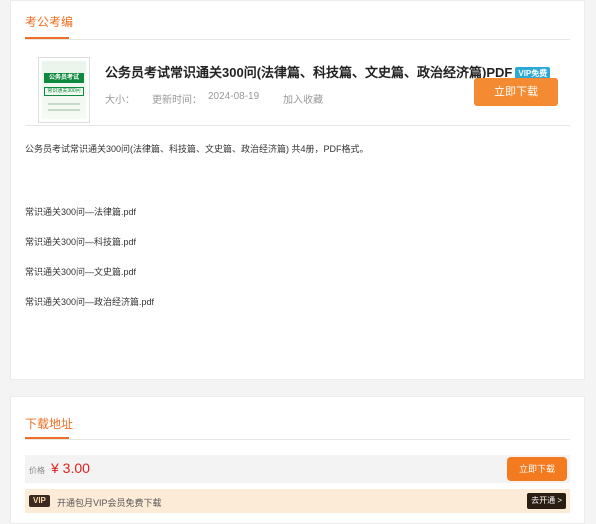 This screenshot has height=524, width=596. What do you see at coordinates (39, 501) in the screenshot?
I see `vip-icon: VIP` at bounding box center [39, 501].